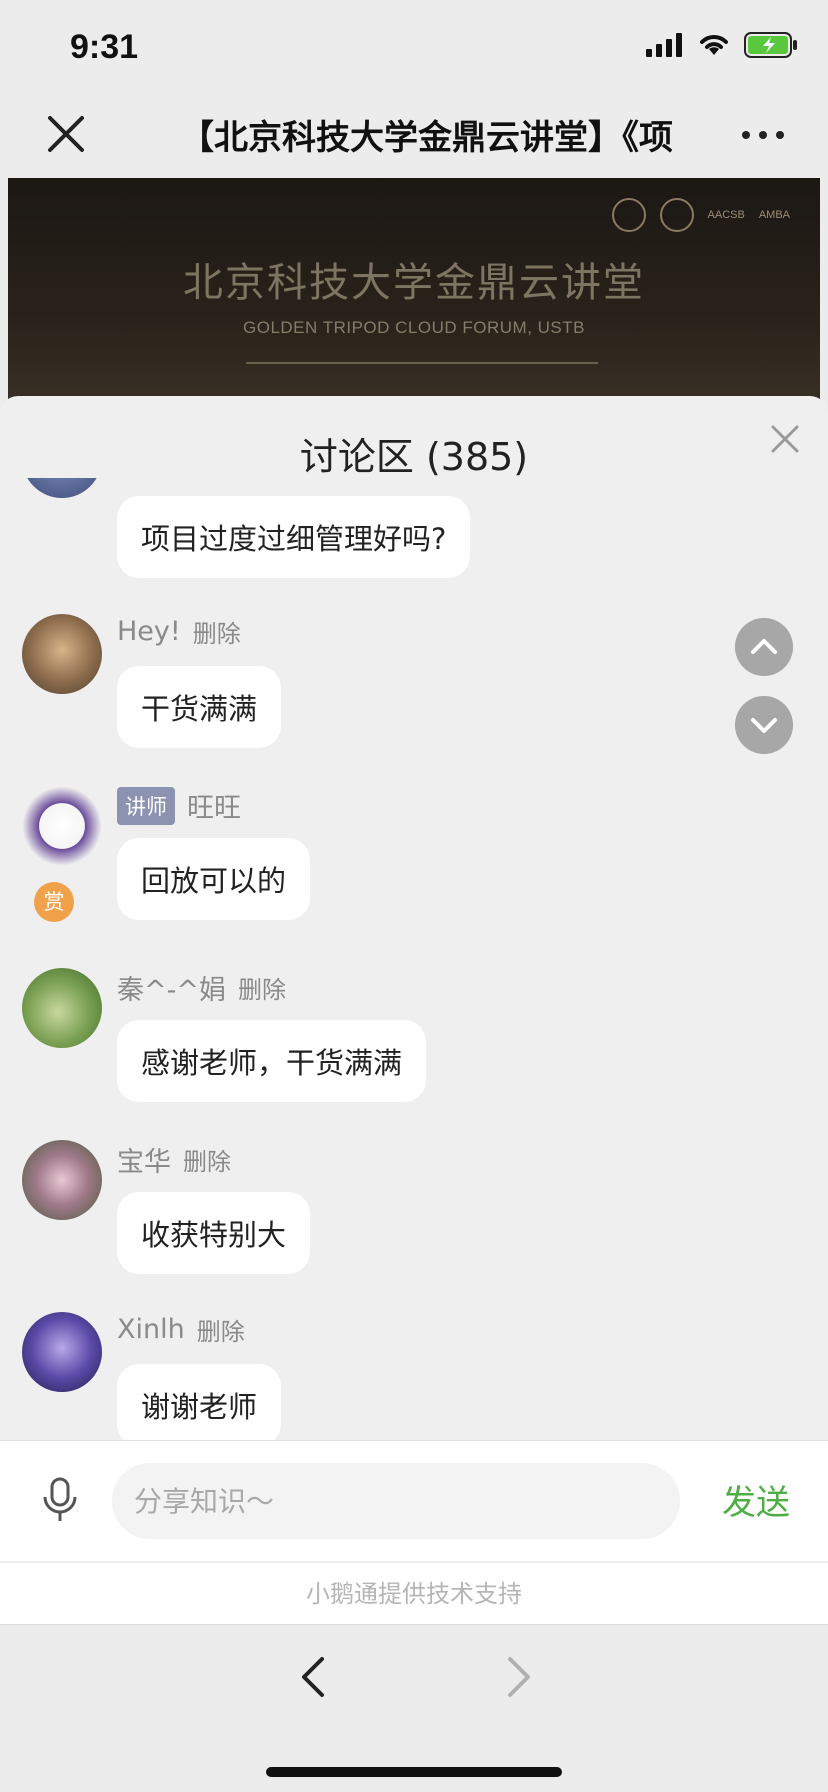 The width and height of the screenshot is (828, 1792). What do you see at coordinates (60, 1500) in the screenshot?
I see `microphone-icon` at bounding box center [60, 1500].